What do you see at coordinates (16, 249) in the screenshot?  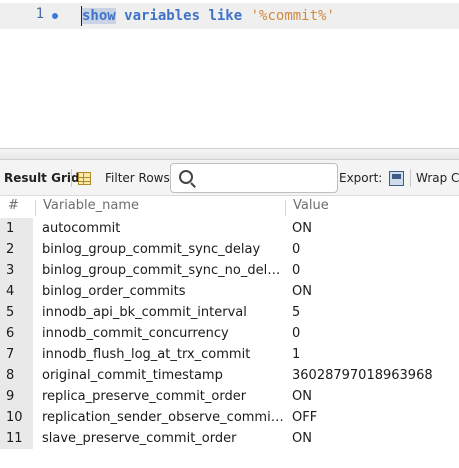 I see `row-number: 2` at bounding box center [16, 249].